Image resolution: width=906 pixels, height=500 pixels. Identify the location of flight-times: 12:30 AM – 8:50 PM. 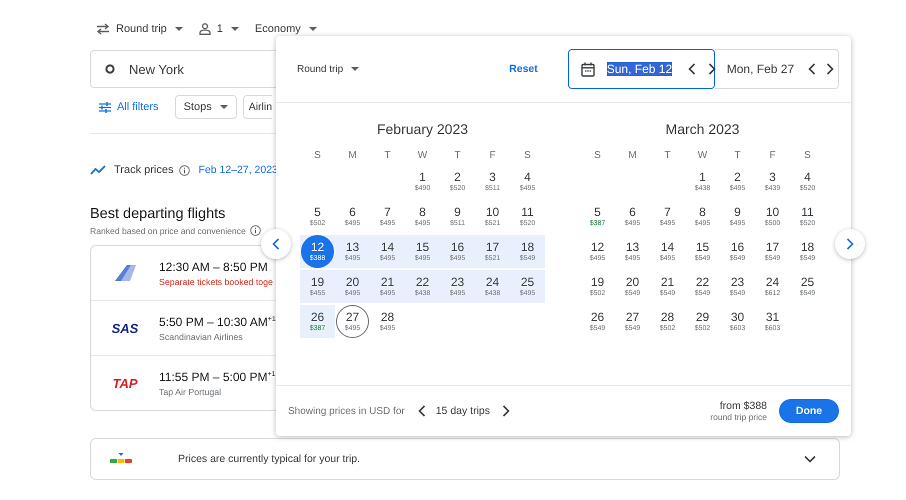
(214, 267).